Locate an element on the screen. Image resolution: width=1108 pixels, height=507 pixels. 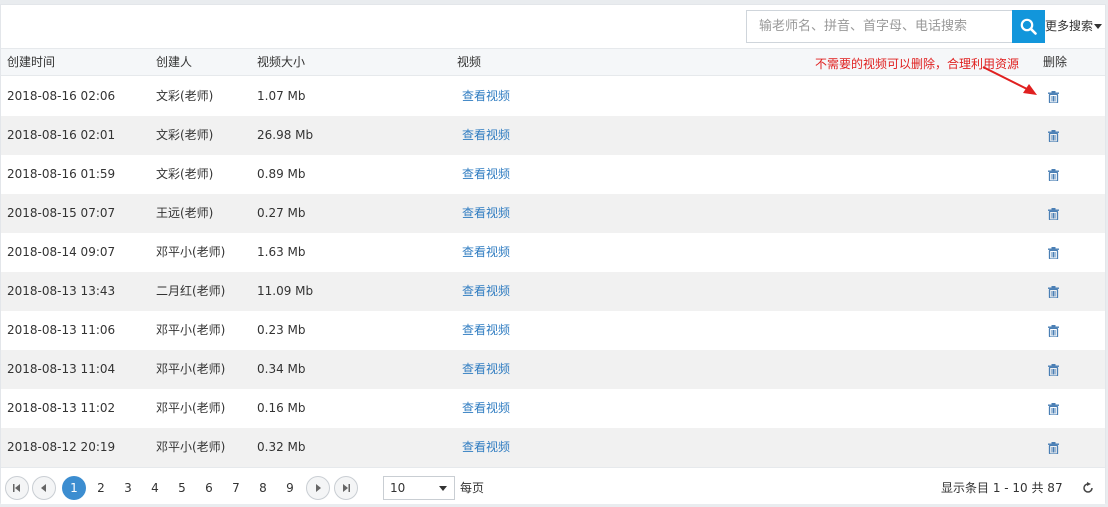
created-time-cell: 2018-08-13 11:02 is located at coordinates (61, 408).